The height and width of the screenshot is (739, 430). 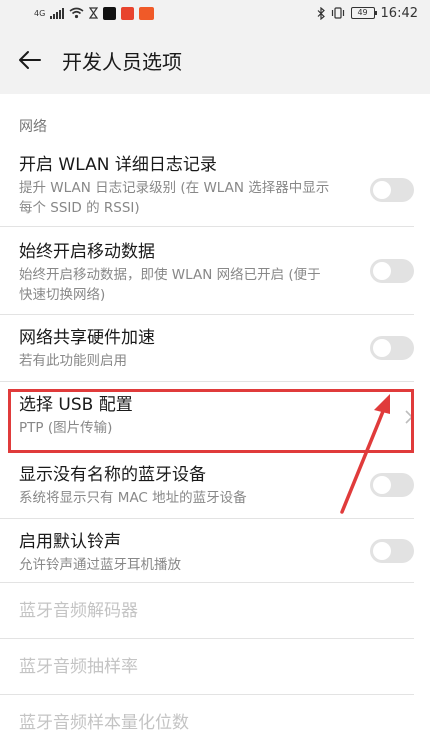 What do you see at coordinates (399, 13) in the screenshot?
I see `status-time: 16:42` at bounding box center [399, 13].